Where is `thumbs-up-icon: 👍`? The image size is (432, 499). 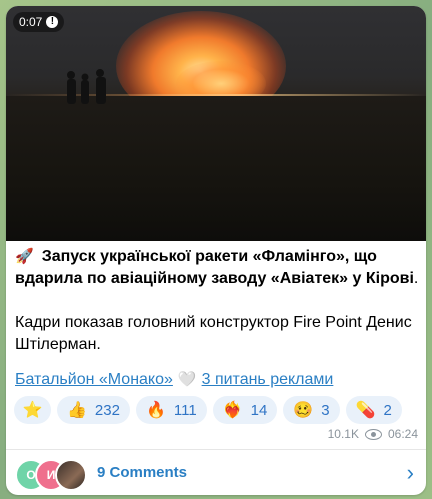 thumbs-up-icon: 👍 is located at coordinates (77, 410).